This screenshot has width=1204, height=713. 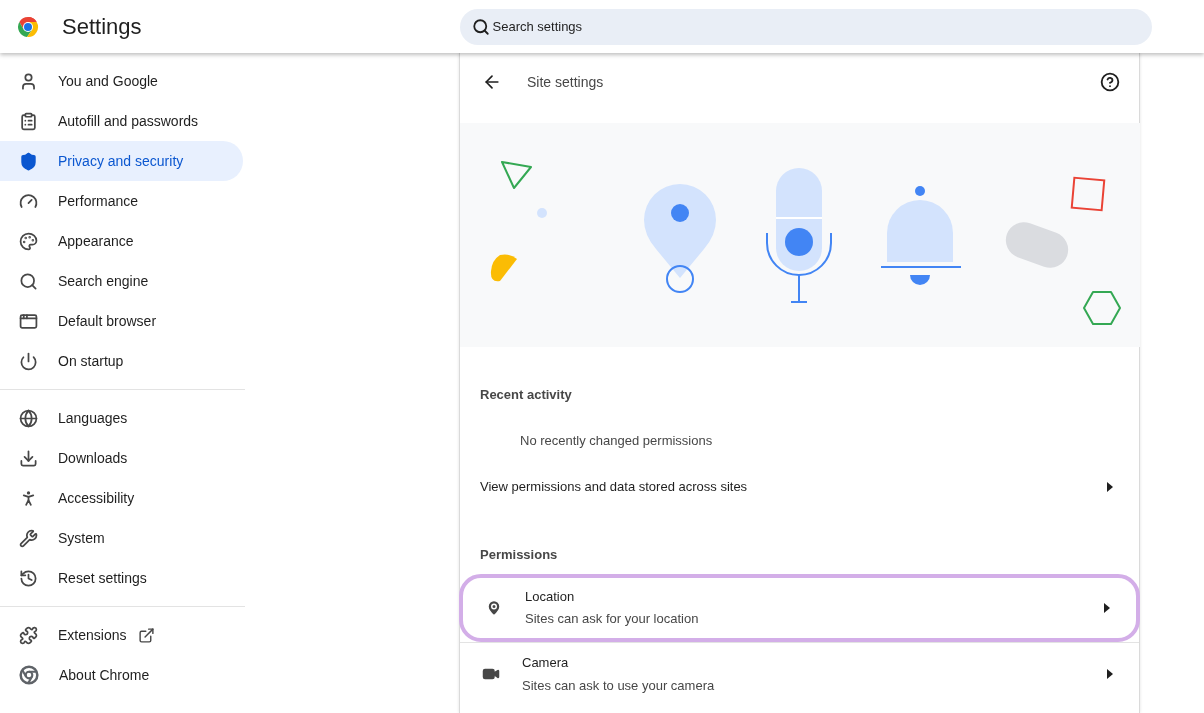 I want to click on search-field: Search settings, so click(x=805, y=26).